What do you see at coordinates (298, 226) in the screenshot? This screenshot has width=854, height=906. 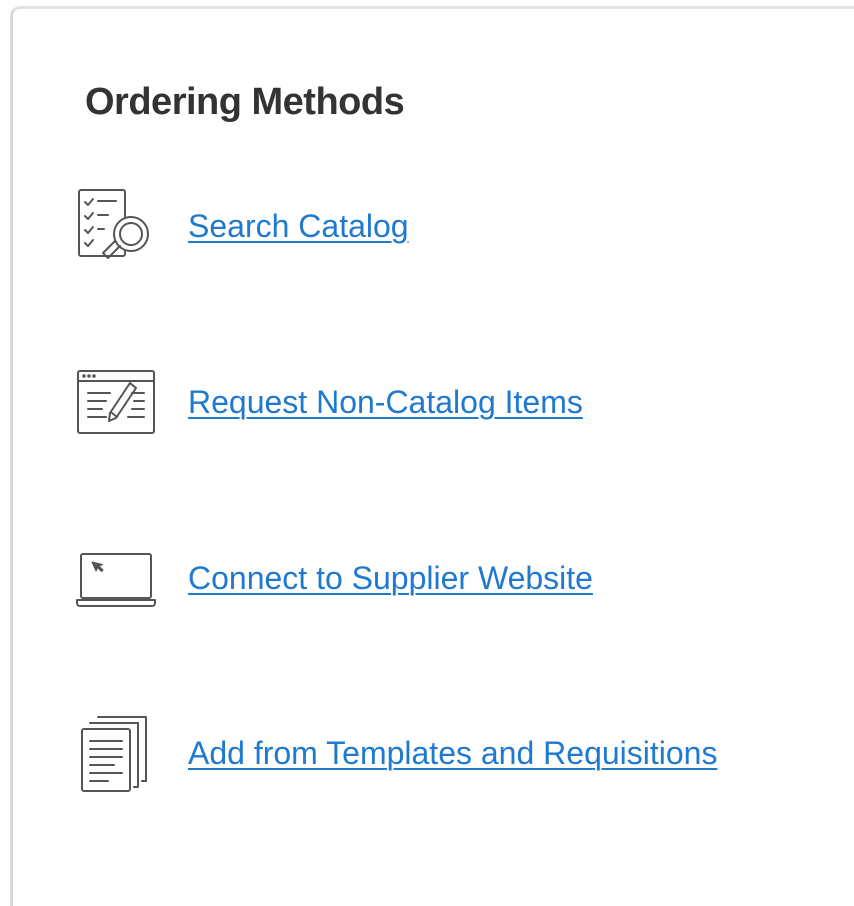 I see `search-catalog-link: Search Catalog` at bounding box center [298, 226].